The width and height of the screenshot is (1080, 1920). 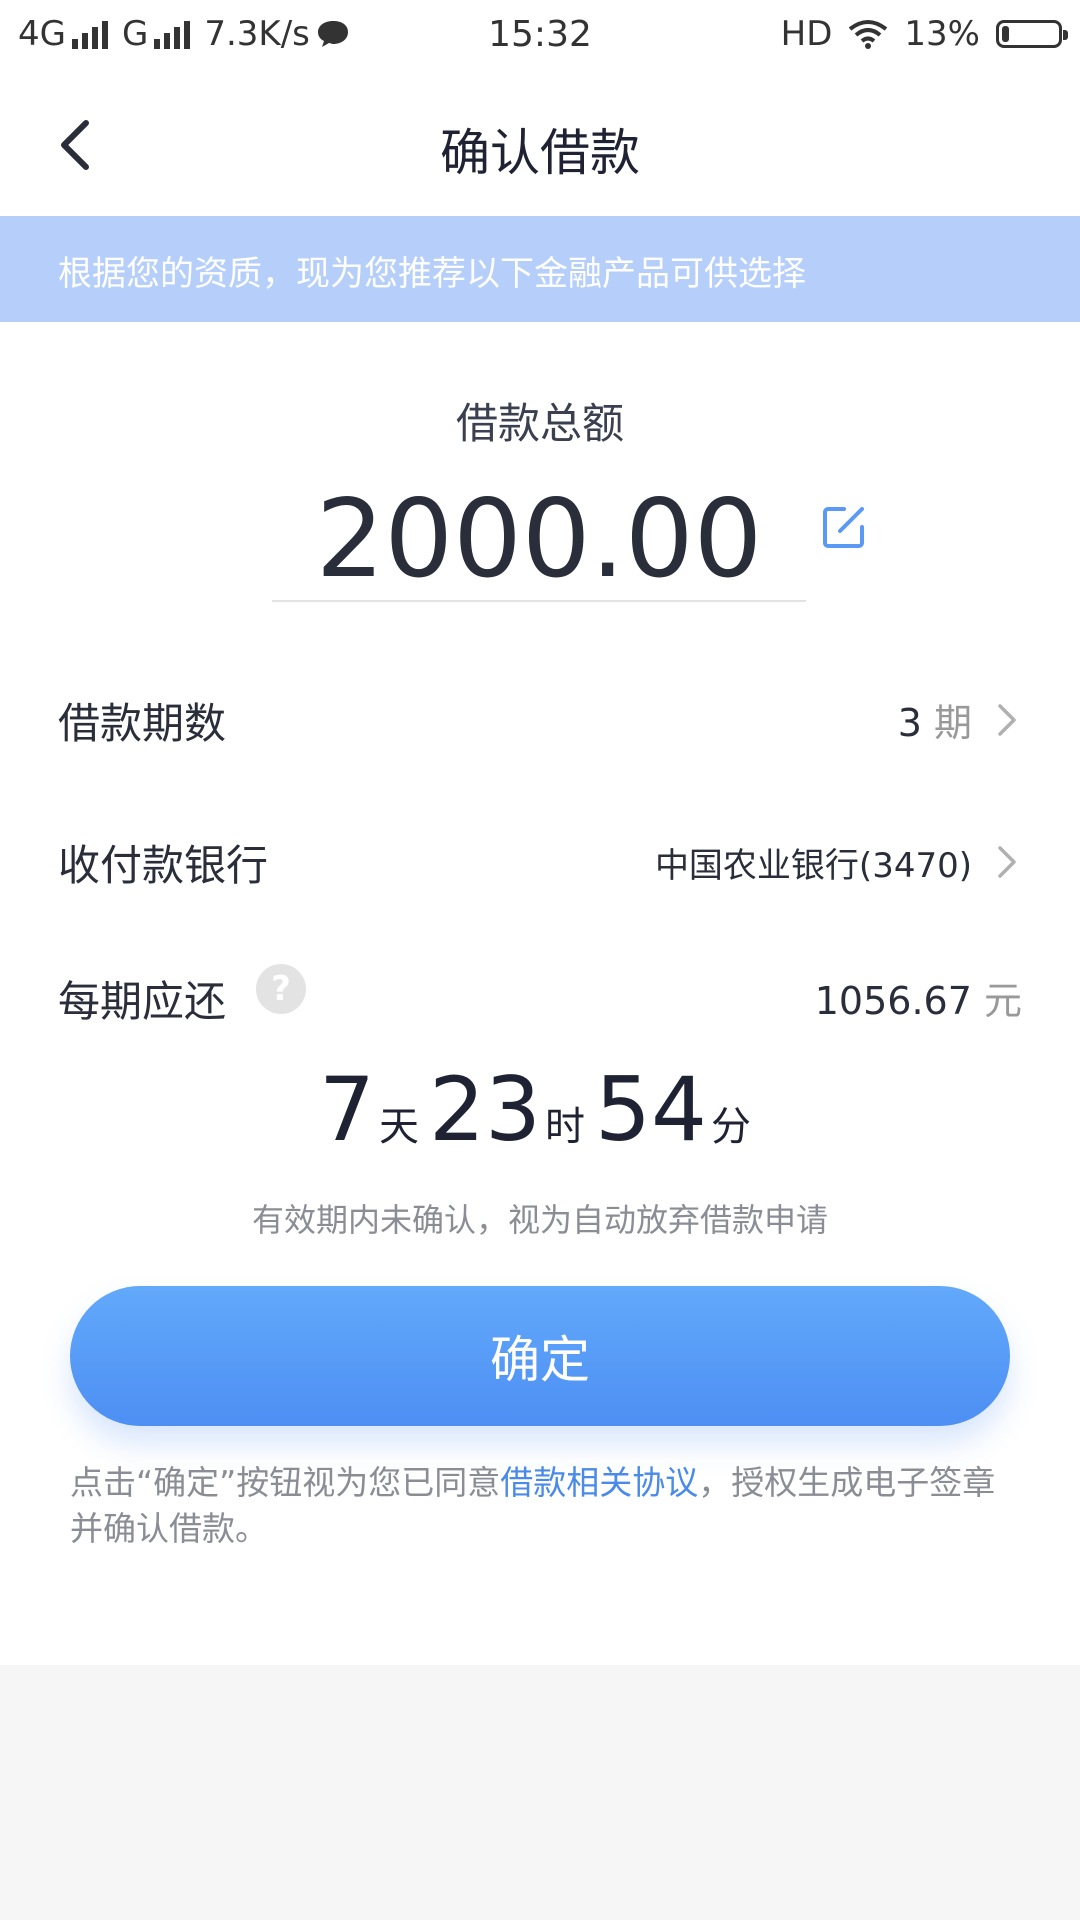 I want to click on confirm-button: 确定, so click(x=540, y=1356).